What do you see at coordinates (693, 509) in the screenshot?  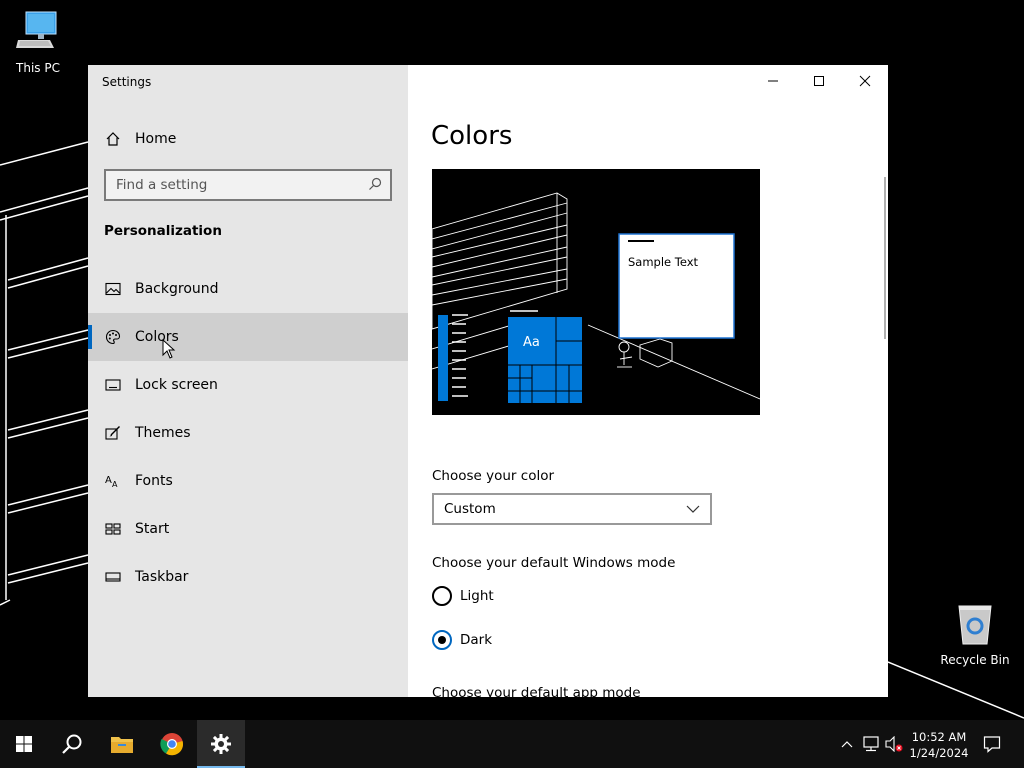 I see `chevron-down-icon` at bounding box center [693, 509].